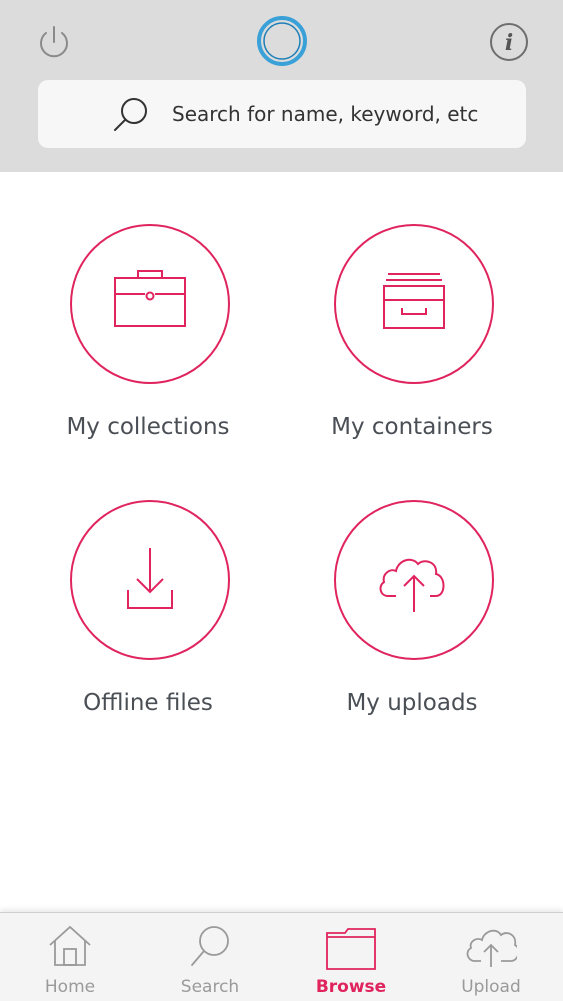 This screenshot has height=1001, width=563. I want to click on power-icon, so click(54, 42).